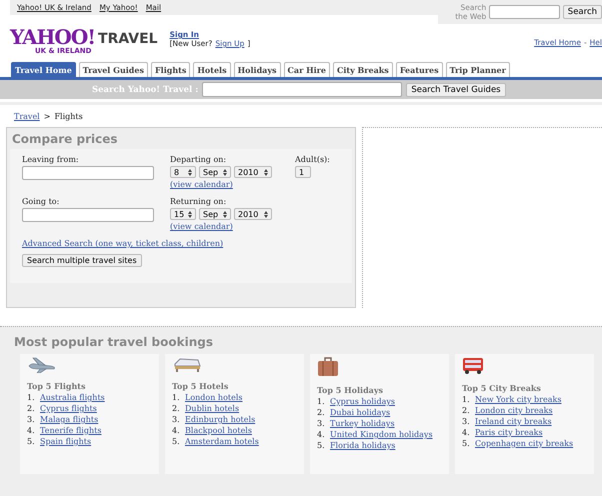  I want to click on nav-tab: Travel Home, so click(43, 69).